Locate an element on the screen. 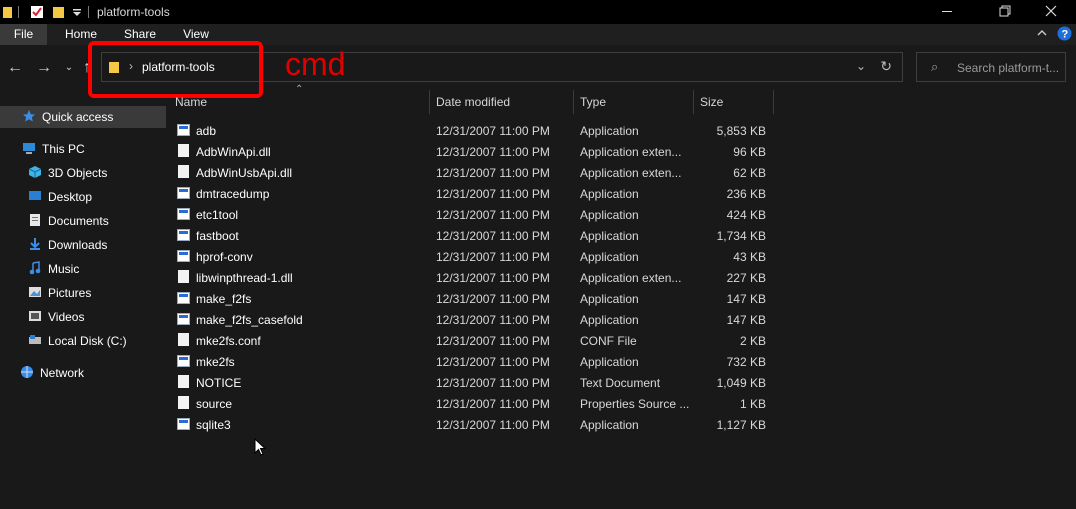 The image size is (1076, 509). column-header-date: Date modified is located at coordinates (473, 102).